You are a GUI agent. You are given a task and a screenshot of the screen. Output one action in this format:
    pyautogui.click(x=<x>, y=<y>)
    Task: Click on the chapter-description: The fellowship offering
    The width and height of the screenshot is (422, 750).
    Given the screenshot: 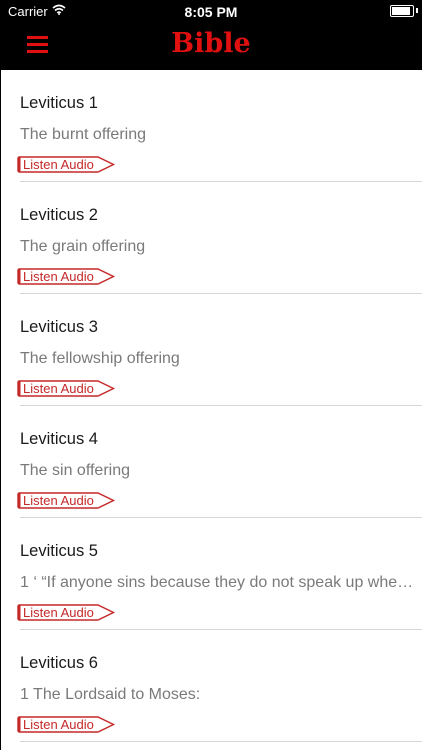 What is the action you would take?
    pyautogui.click(x=100, y=358)
    